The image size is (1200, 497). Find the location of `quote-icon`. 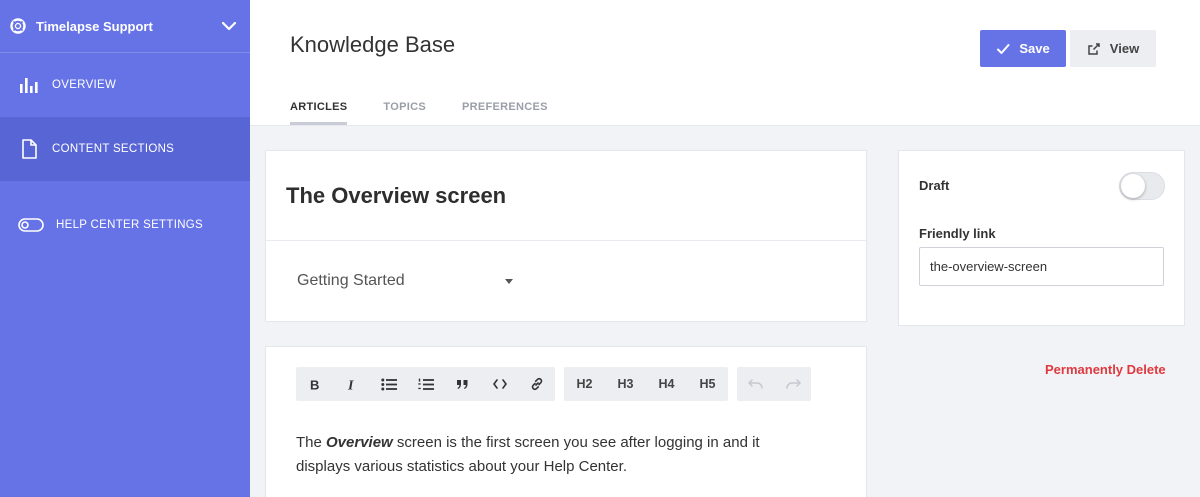

quote-icon is located at coordinates (462, 384).